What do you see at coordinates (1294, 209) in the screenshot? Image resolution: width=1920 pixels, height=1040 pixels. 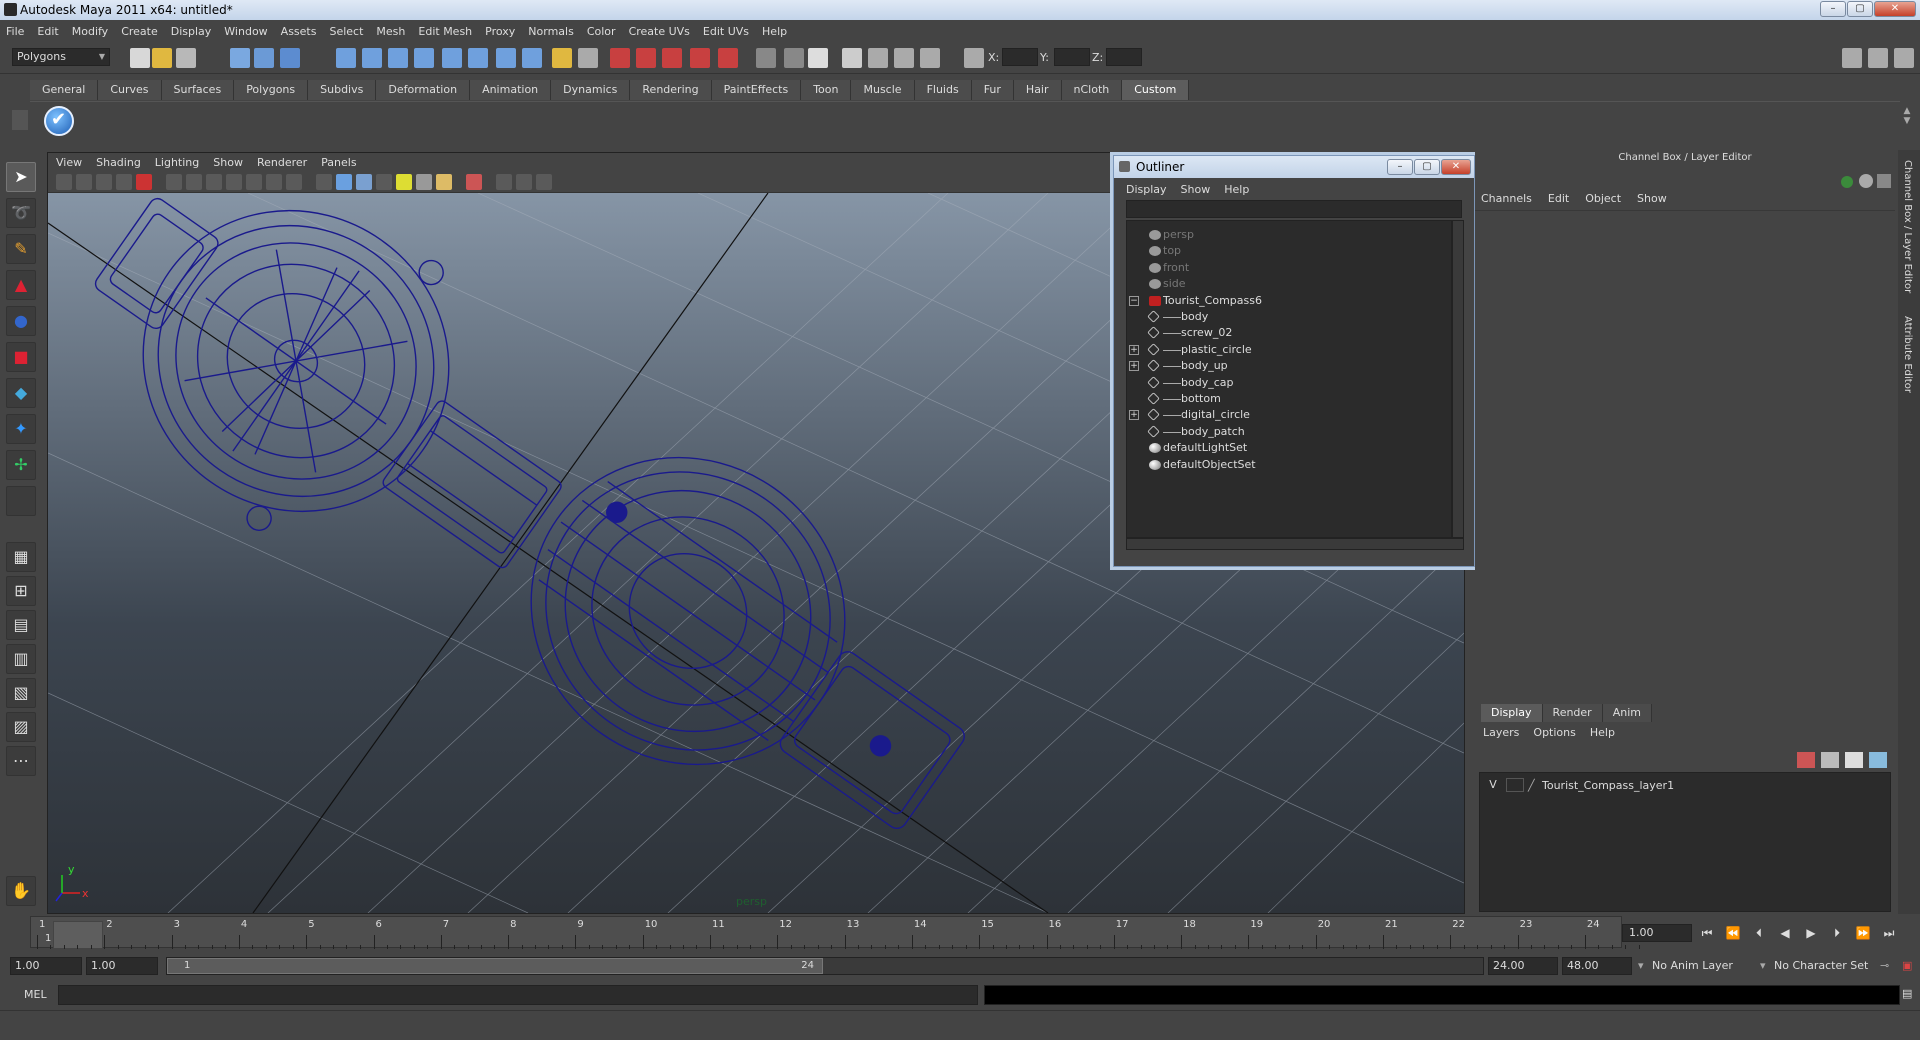 I see `outliner-filter-field` at bounding box center [1294, 209].